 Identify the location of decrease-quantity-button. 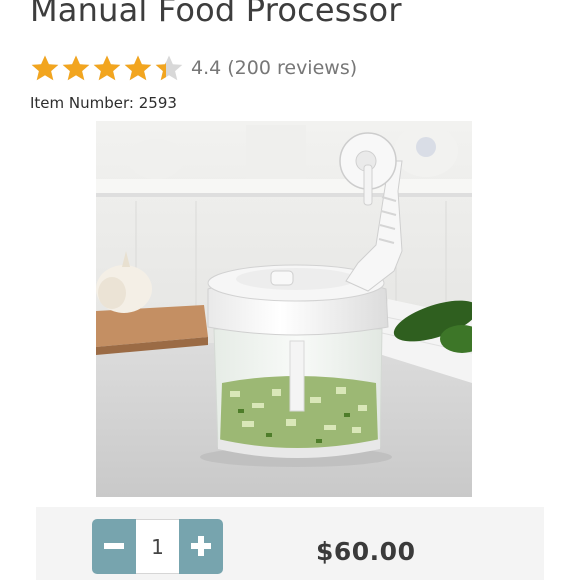
(114, 546).